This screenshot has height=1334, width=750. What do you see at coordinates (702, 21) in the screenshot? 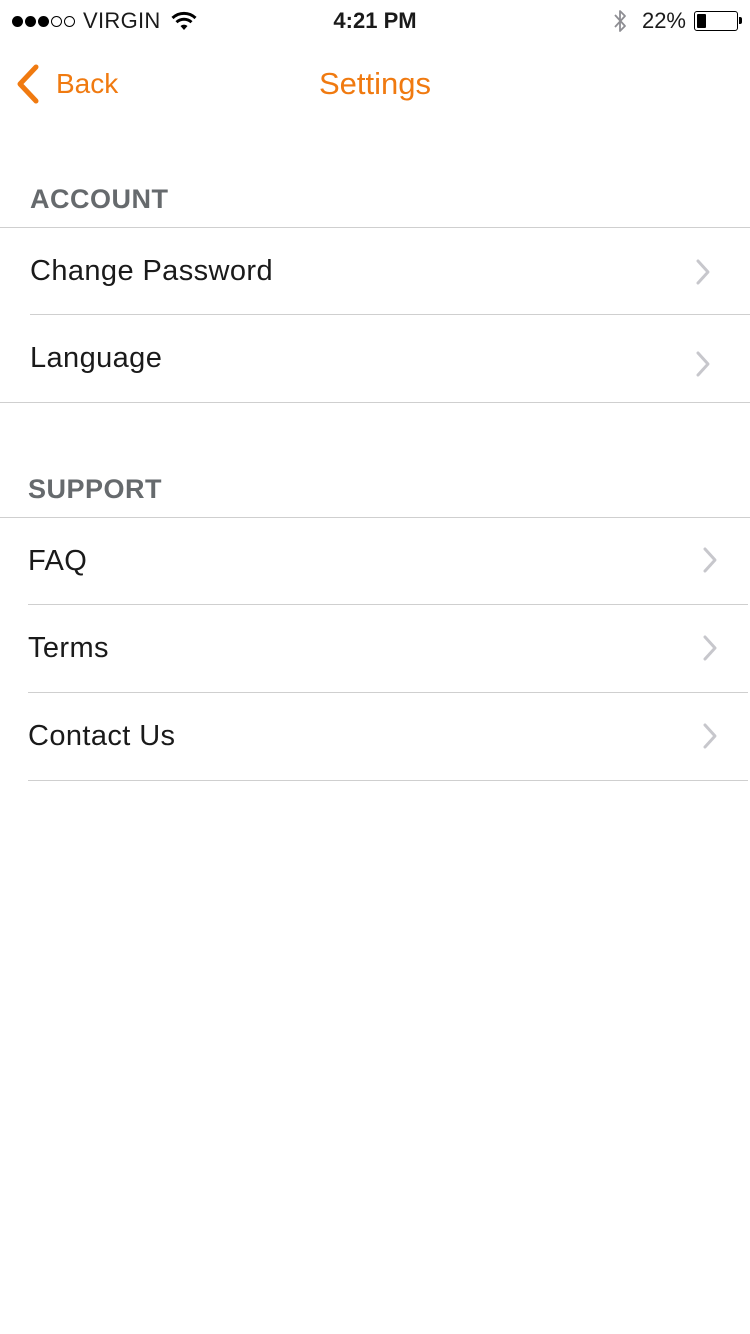
I see `battery-fill` at bounding box center [702, 21].